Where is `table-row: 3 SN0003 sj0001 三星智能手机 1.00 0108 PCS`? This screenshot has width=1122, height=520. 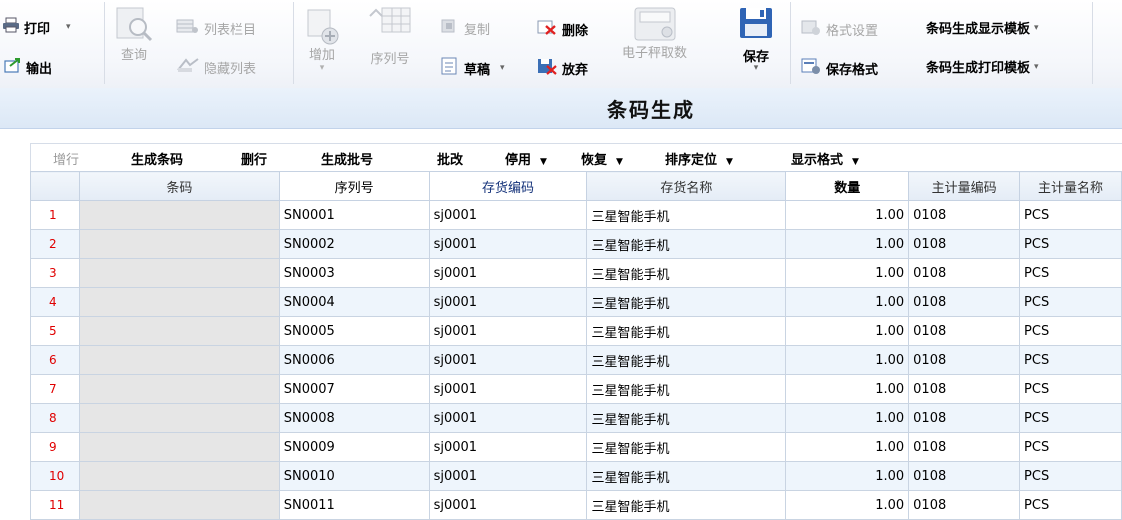
table-row: 3 SN0003 sj0001 三星智能手机 1.00 0108 PCS is located at coordinates (576, 273).